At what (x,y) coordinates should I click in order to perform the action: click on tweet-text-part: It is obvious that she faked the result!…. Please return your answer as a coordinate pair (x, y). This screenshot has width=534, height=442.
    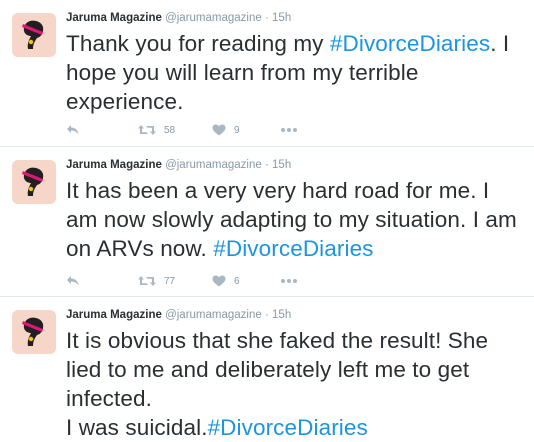
    Looking at the image, I should click on (277, 369).